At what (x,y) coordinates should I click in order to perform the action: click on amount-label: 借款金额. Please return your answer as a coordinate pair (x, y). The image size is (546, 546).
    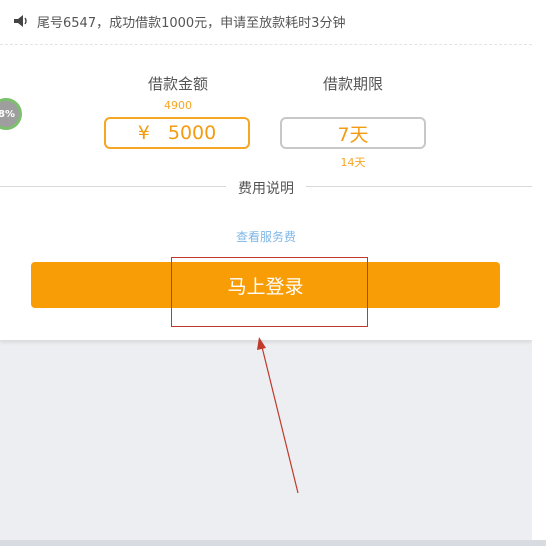
    Looking at the image, I should click on (177, 84).